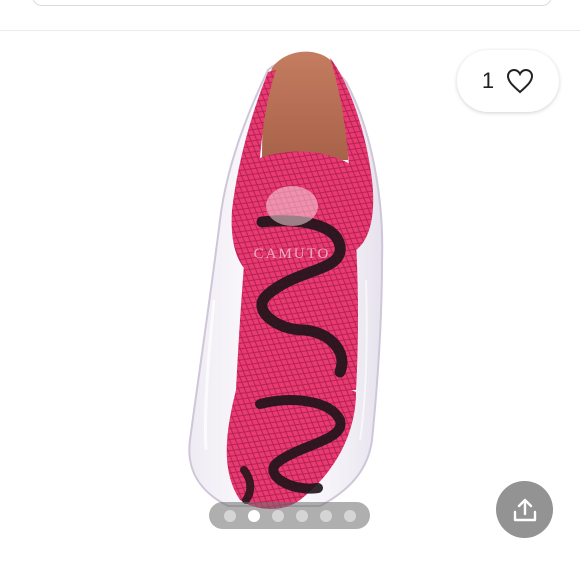 The height and width of the screenshot is (580, 580). Describe the element at coordinates (292, 254) in the screenshot. I see `brand-print: CAMUTO` at that location.